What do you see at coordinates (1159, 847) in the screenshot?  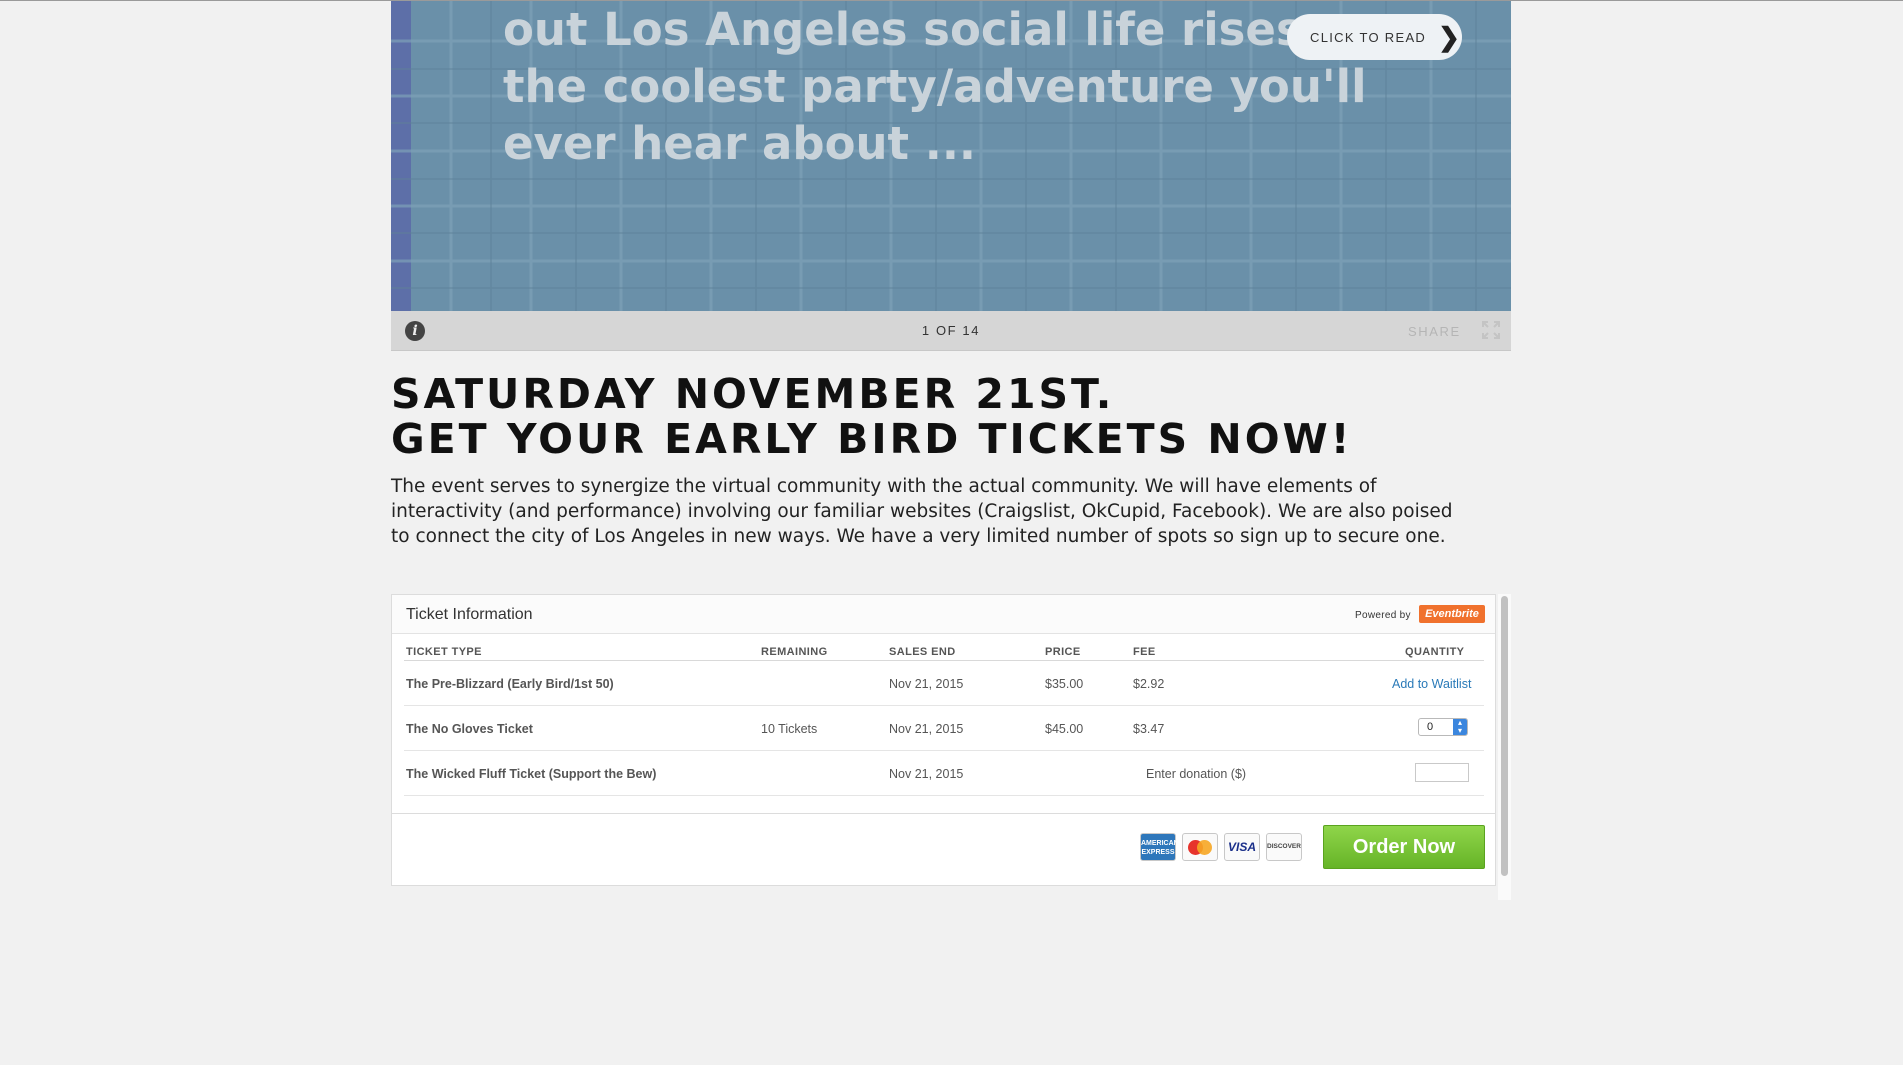 I see `amex-card-icon: AMERICAN EXPRESS` at bounding box center [1159, 847].